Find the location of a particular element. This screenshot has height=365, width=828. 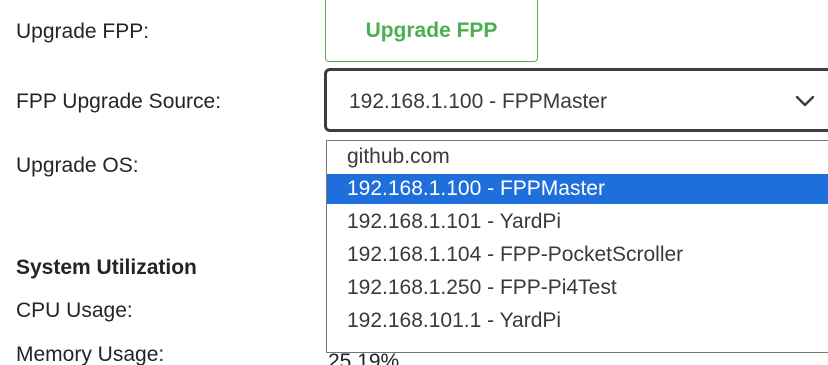

cpu-usage-label: CPU Usage: is located at coordinates (74, 310).